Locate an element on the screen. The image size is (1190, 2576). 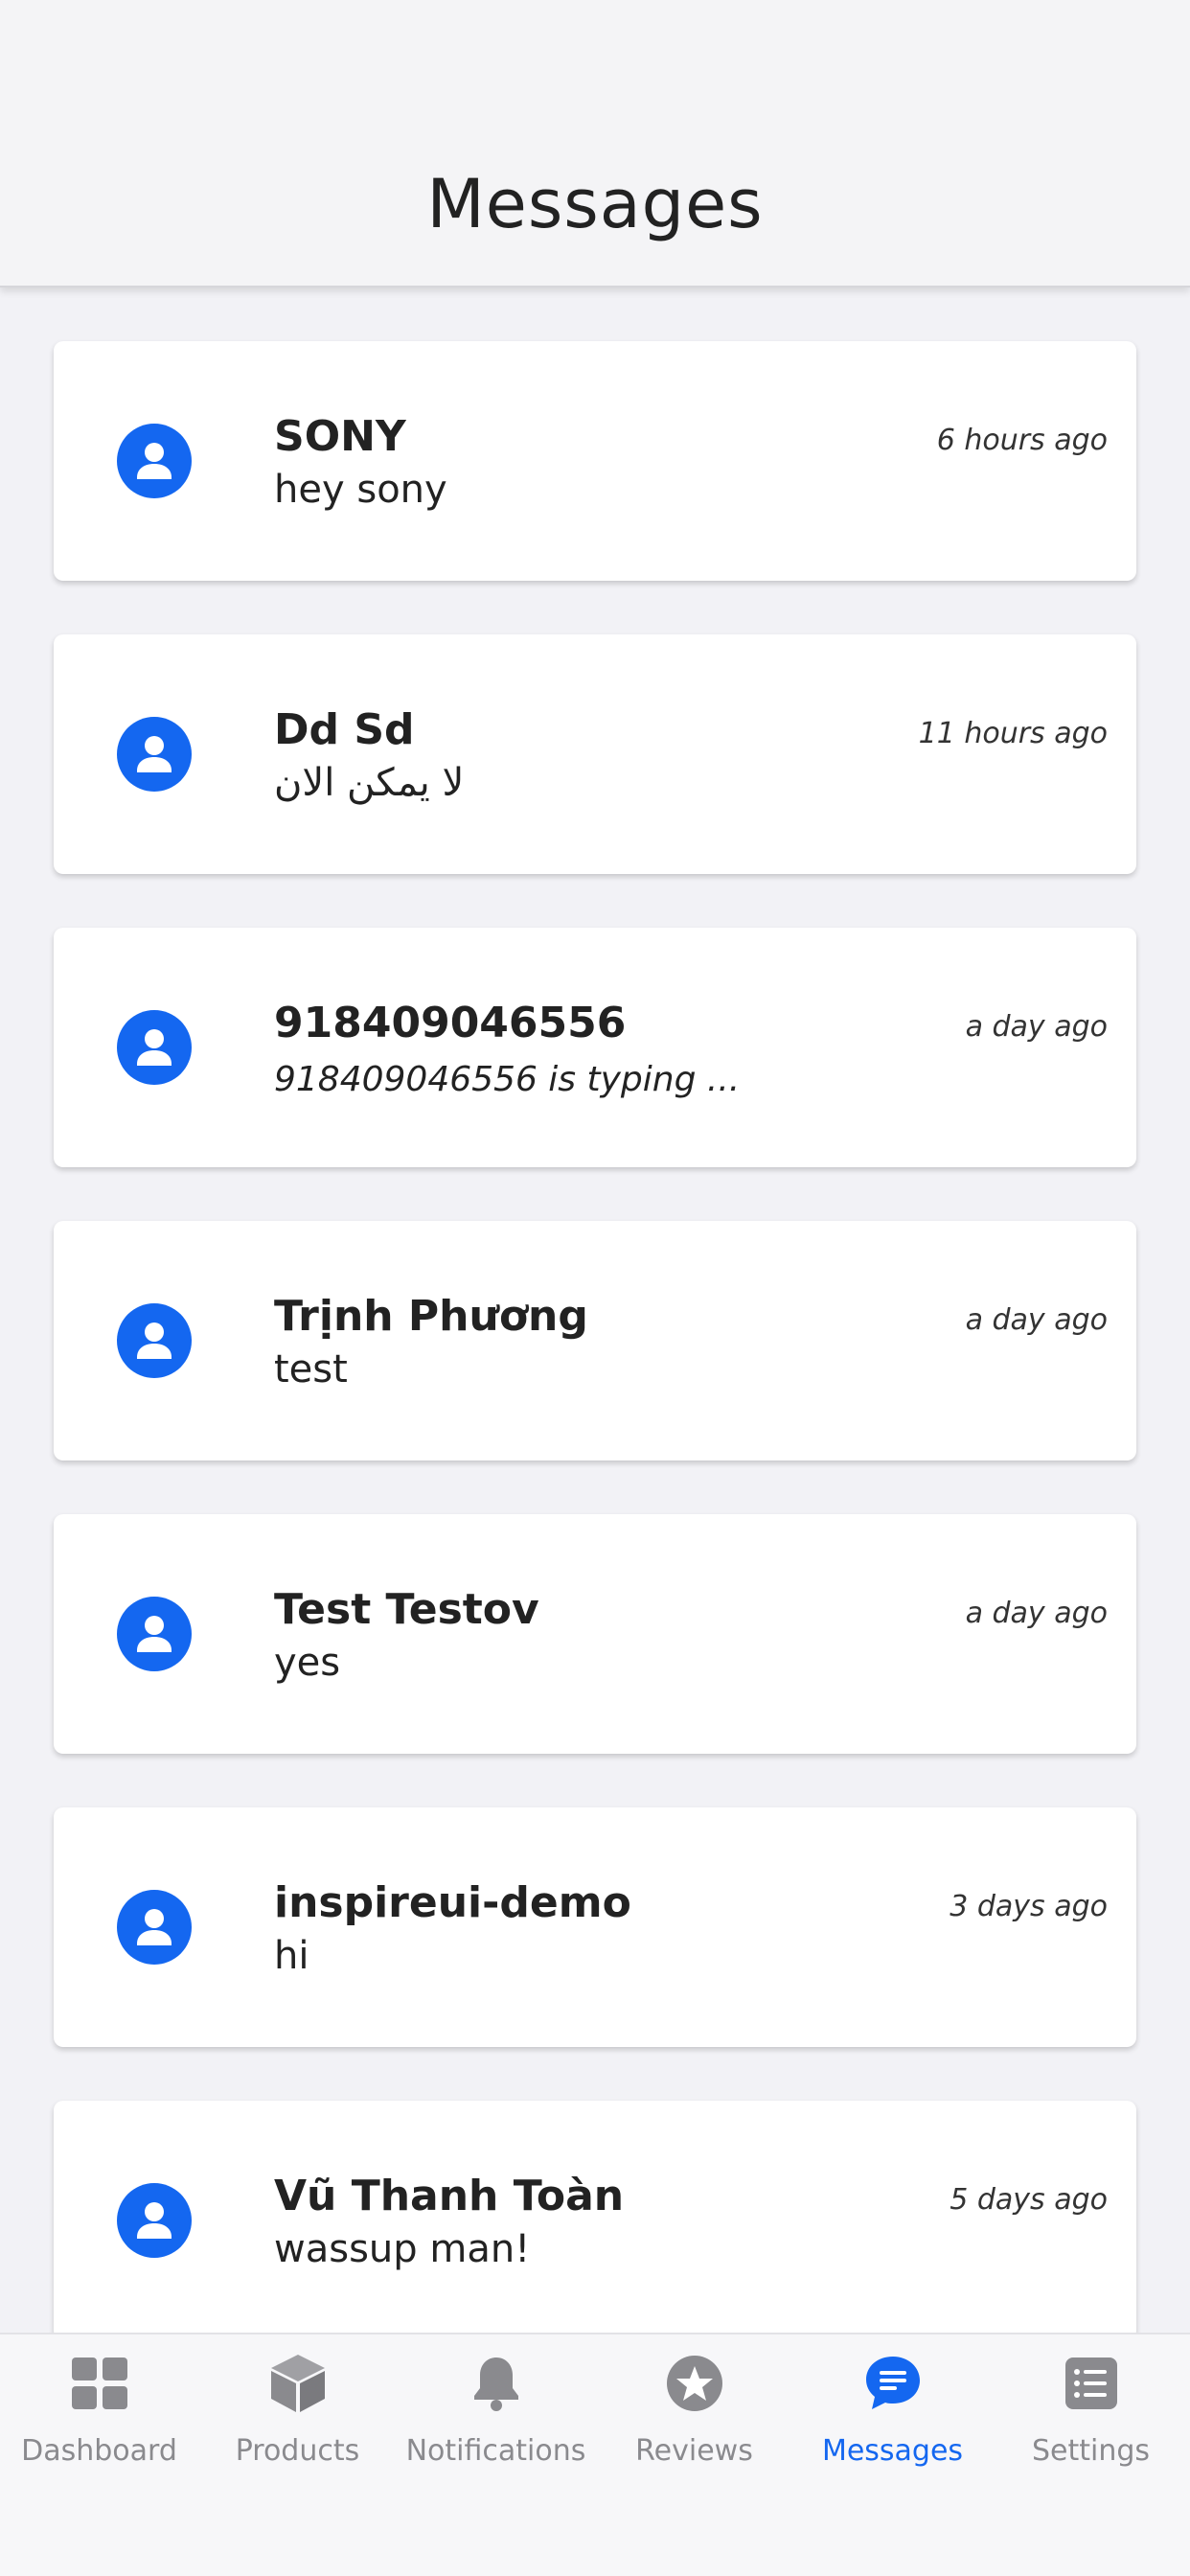
tab-settings: Settings is located at coordinates (1091, 2430).